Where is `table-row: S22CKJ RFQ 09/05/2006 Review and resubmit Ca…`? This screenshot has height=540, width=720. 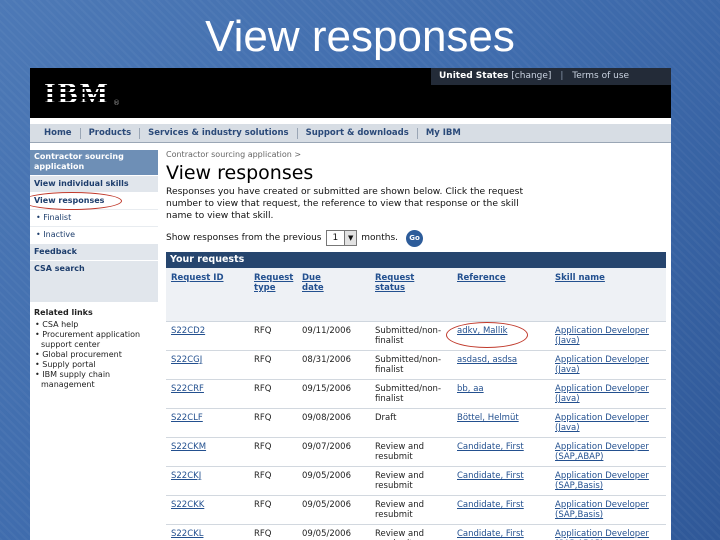
table-row: S22CKJ RFQ 09/05/2006 Review and resubmit Ca… is located at coordinates (416, 481).